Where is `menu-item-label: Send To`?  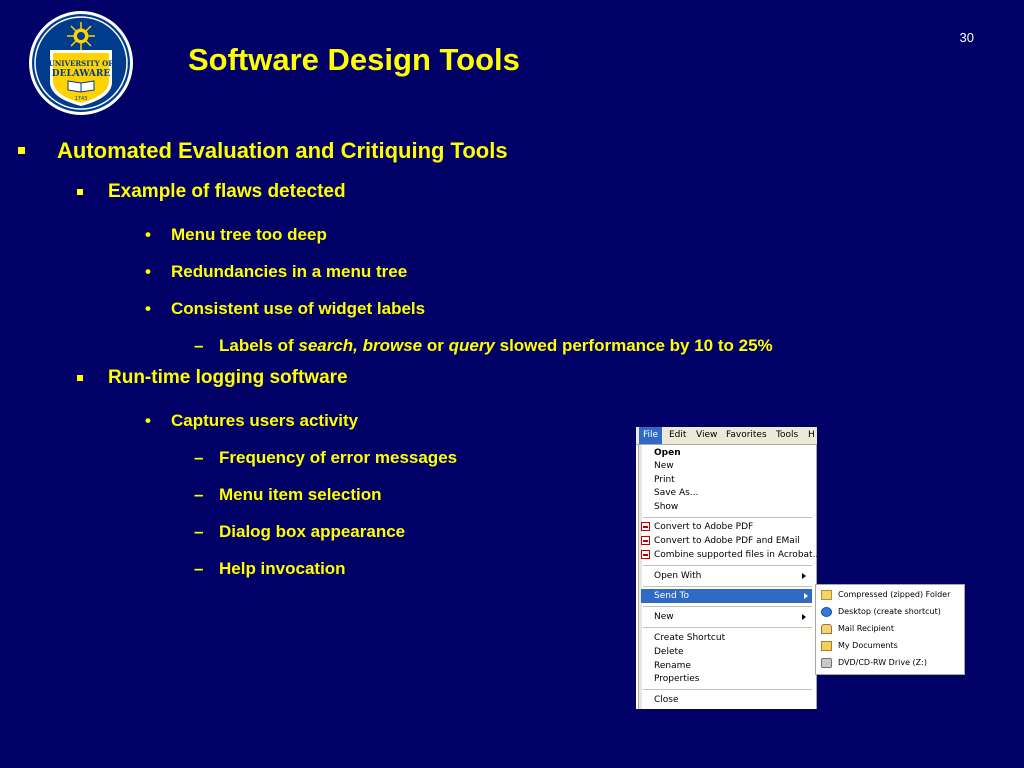 menu-item-label: Send To is located at coordinates (672, 596).